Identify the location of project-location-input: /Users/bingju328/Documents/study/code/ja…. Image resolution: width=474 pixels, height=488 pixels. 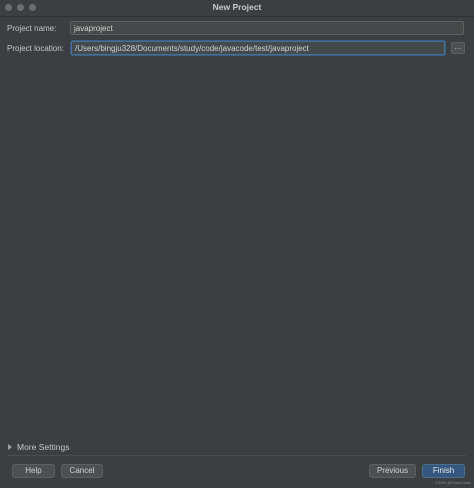
(258, 48).